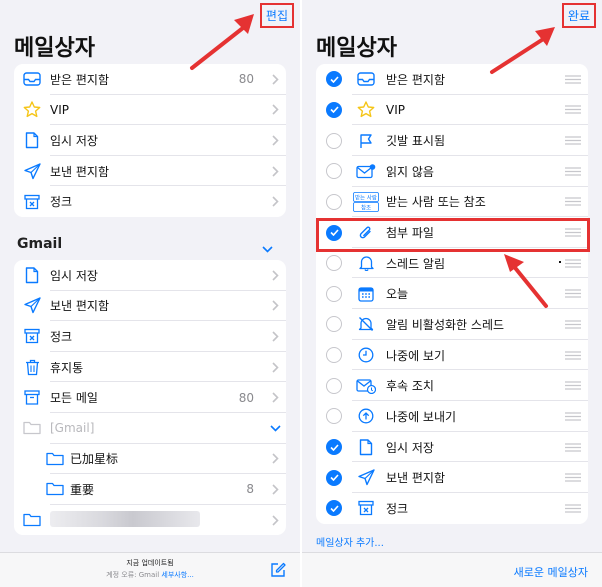 This screenshot has height=587, width=602. What do you see at coordinates (452, 477) in the screenshot?
I see `edit-row-sent: 보낸 편지함` at bounding box center [452, 477].